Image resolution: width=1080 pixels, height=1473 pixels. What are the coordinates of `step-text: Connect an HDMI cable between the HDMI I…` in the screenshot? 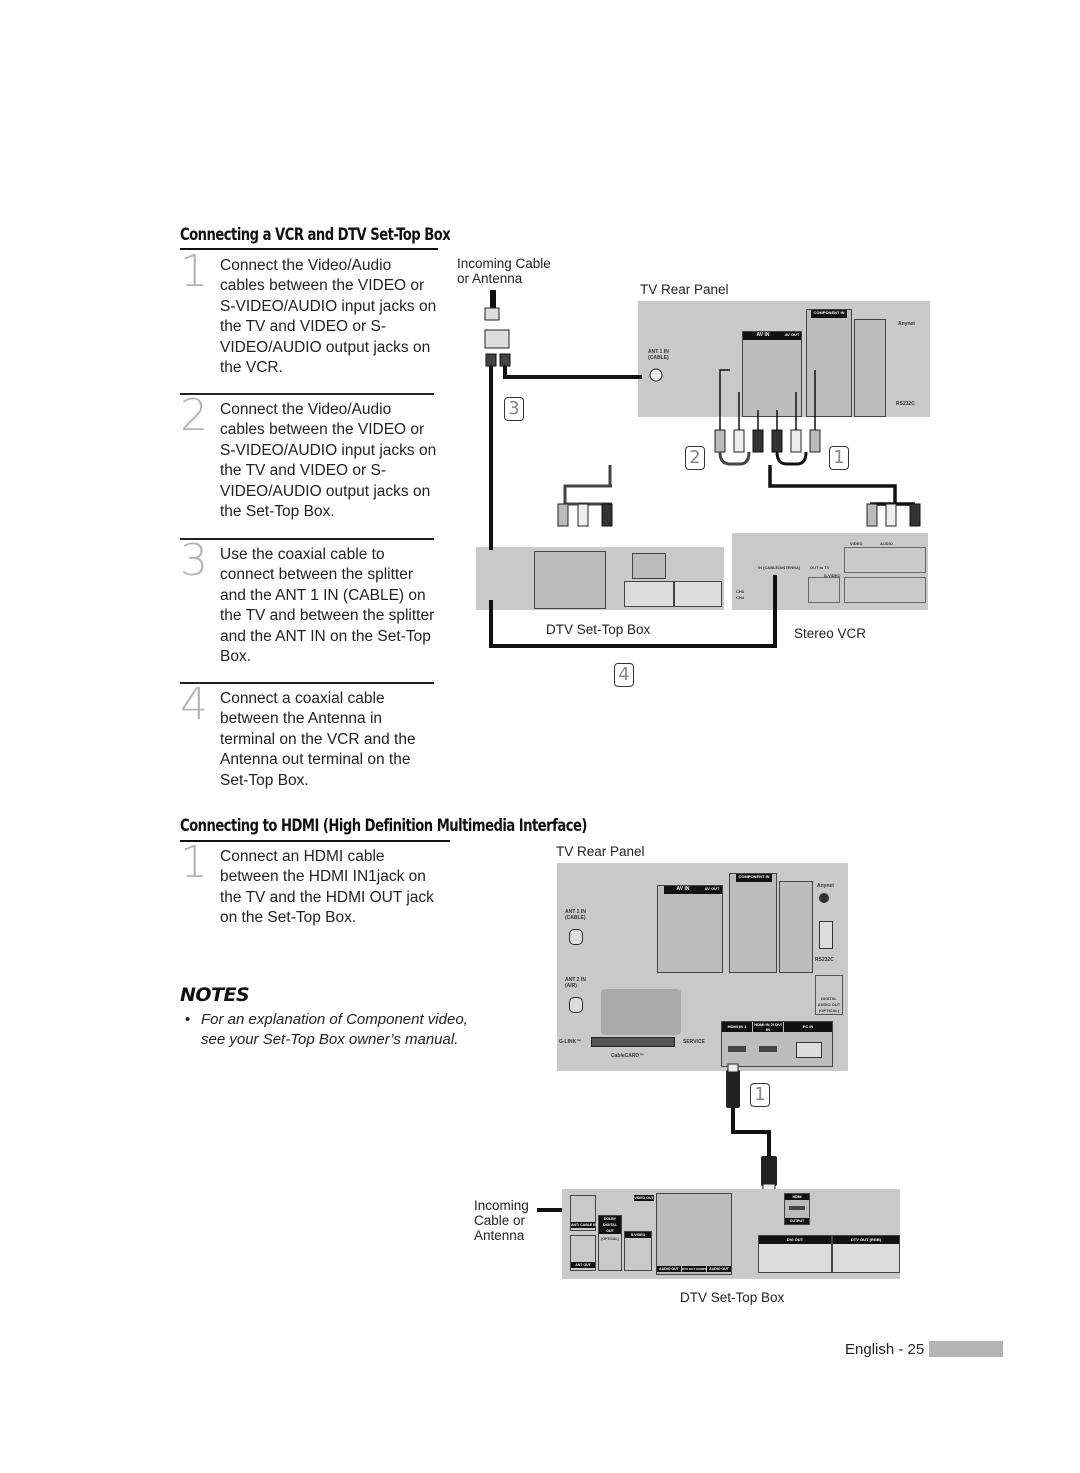 It's located at (327, 887).